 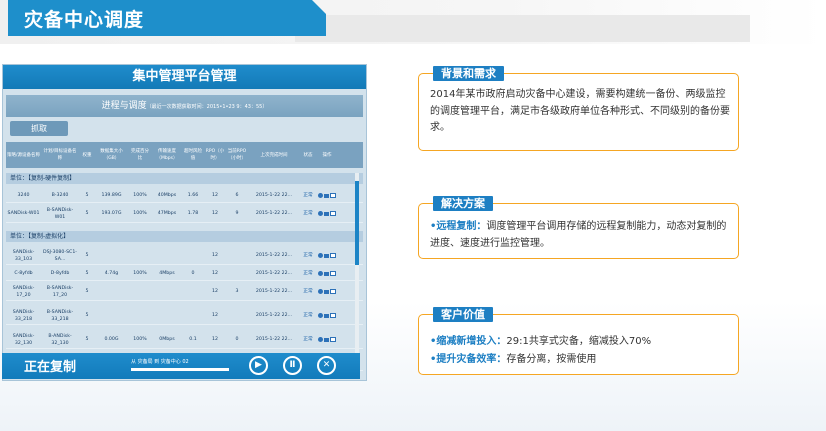 I want to click on page-title: 灾备中心调度, so click(x=84, y=20).